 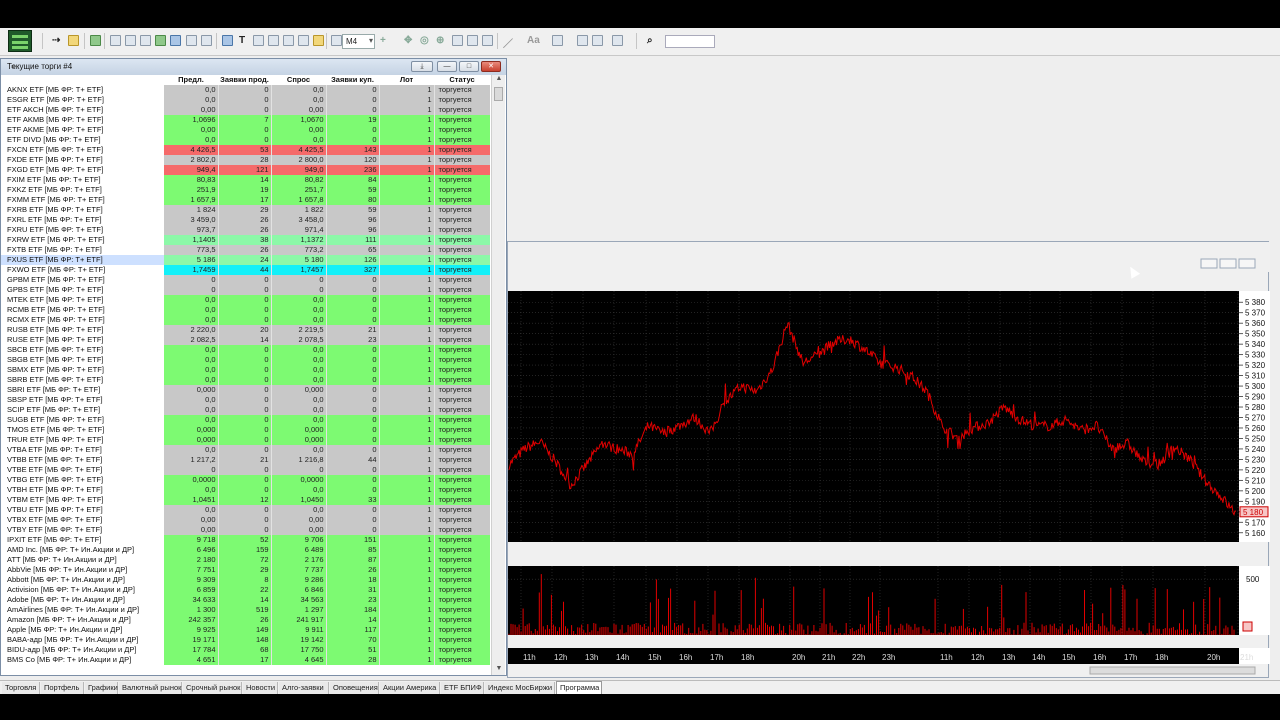 What do you see at coordinates (82, 480) in the screenshot?
I see `instrument-name: VTBG ETF [МБ ФР: T+ ETF]` at bounding box center [82, 480].